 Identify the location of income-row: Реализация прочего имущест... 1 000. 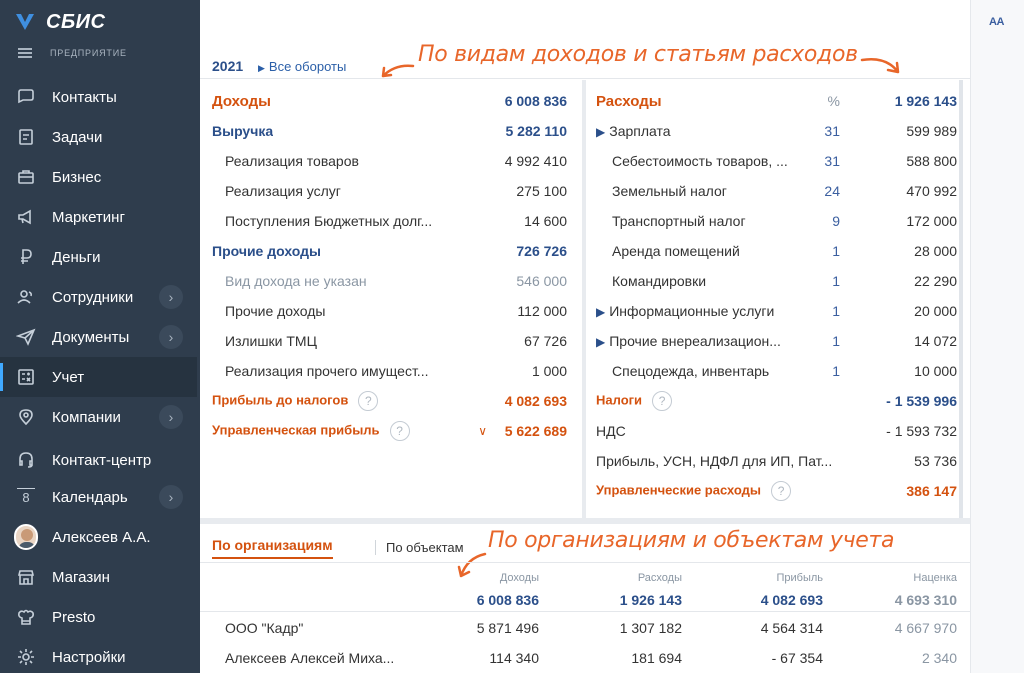
(396, 371).